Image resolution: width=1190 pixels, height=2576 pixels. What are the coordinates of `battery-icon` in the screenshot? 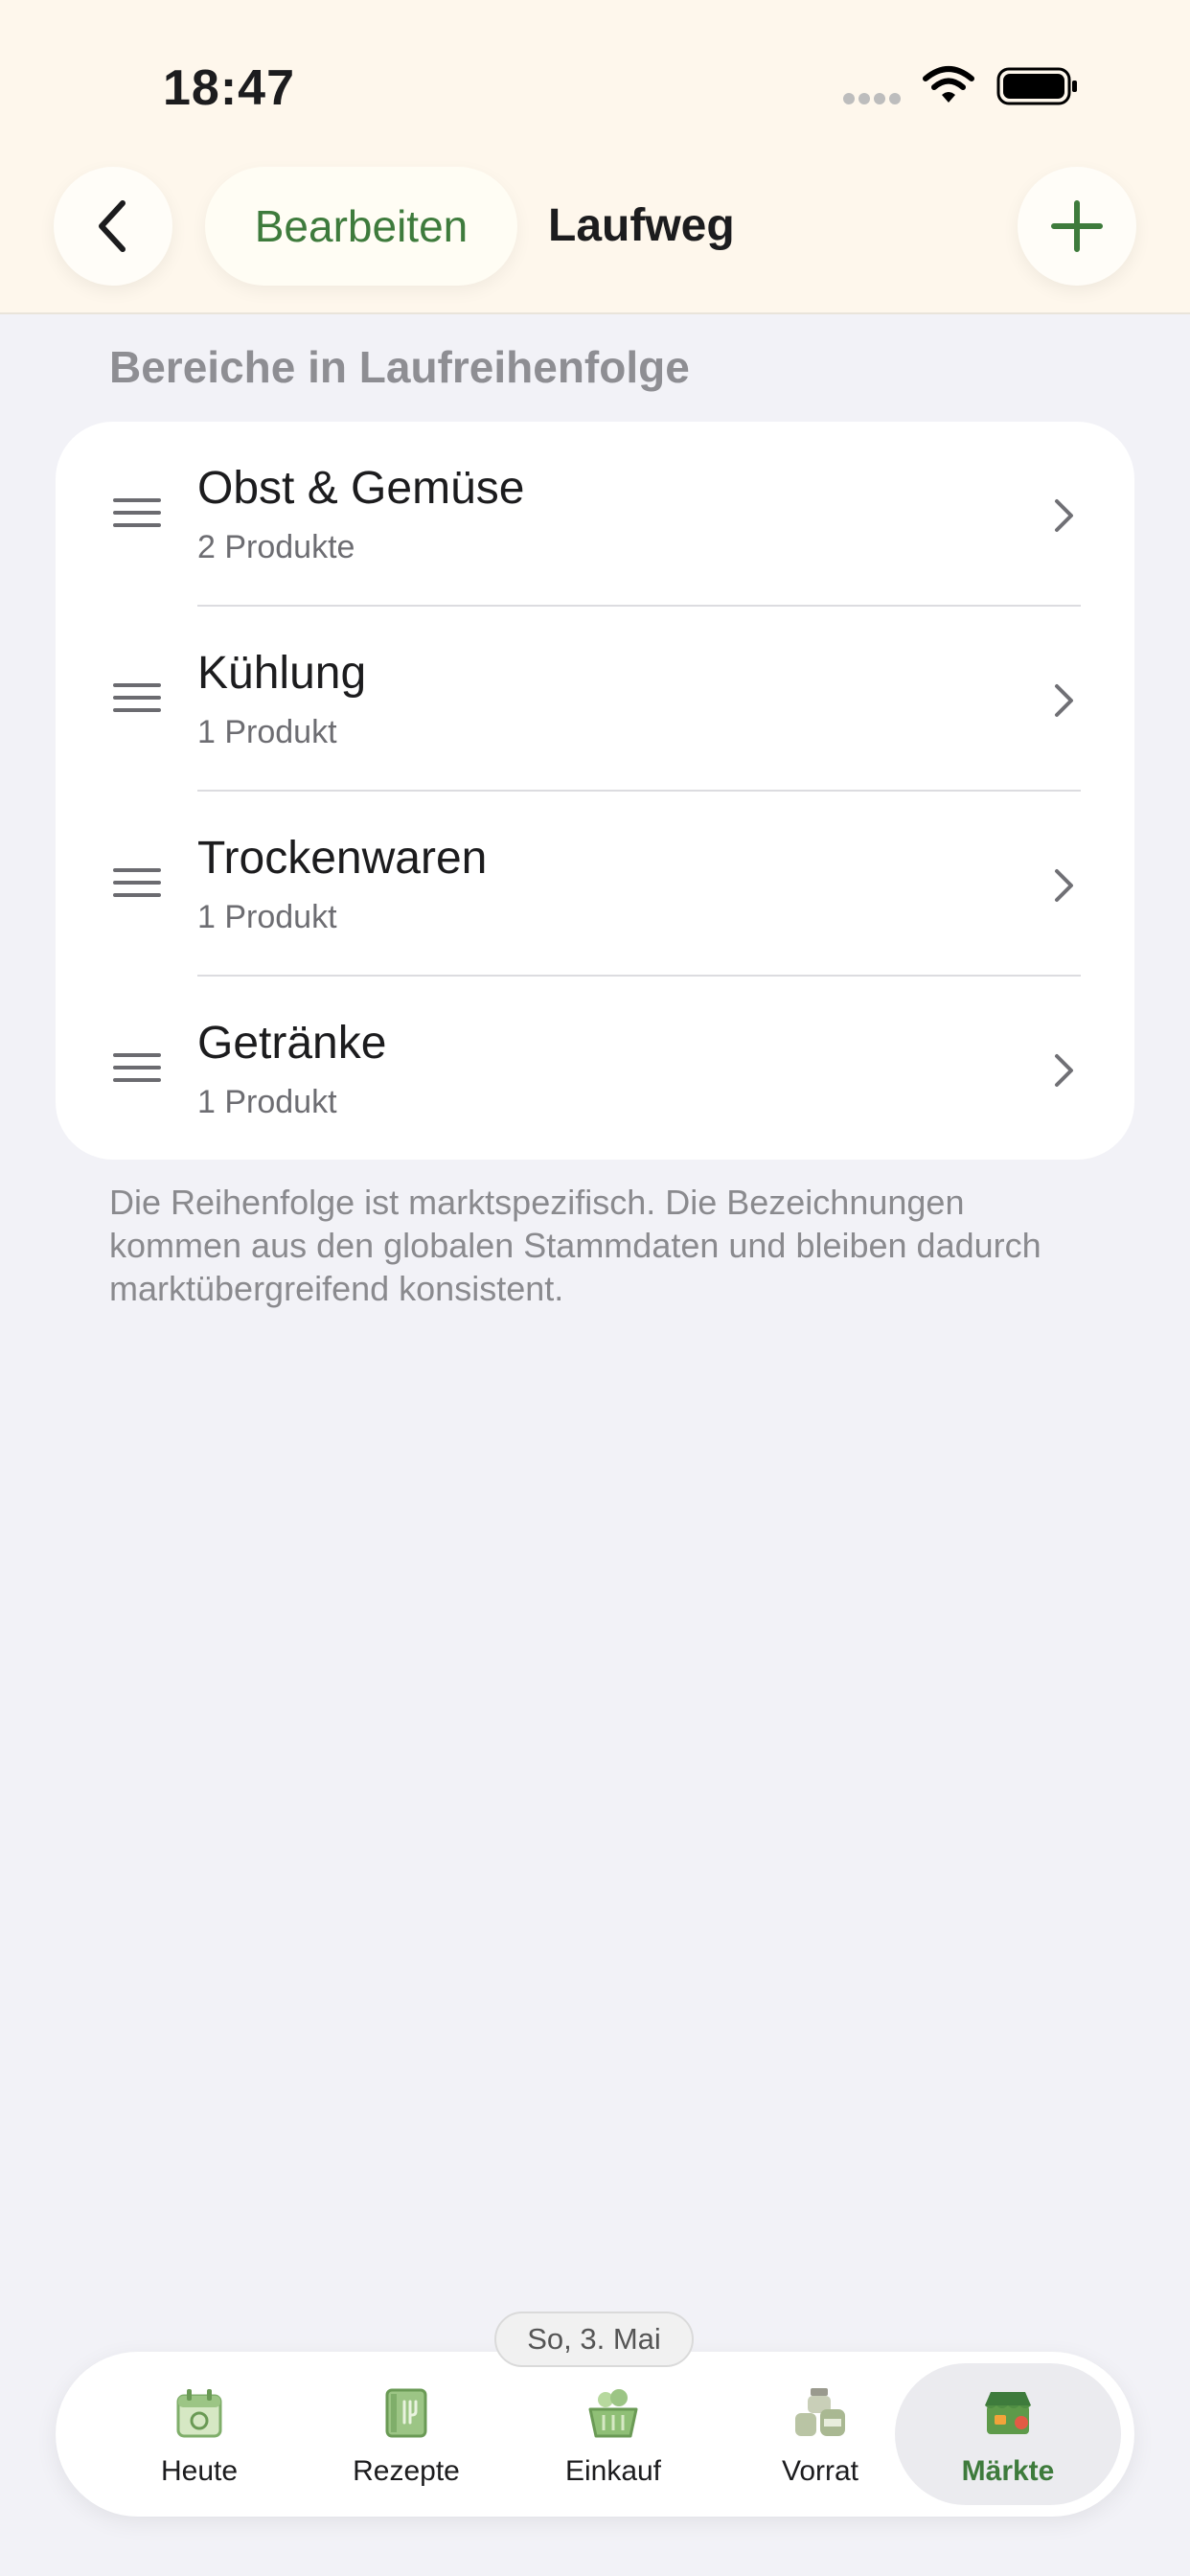 It's located at (1037, 86).